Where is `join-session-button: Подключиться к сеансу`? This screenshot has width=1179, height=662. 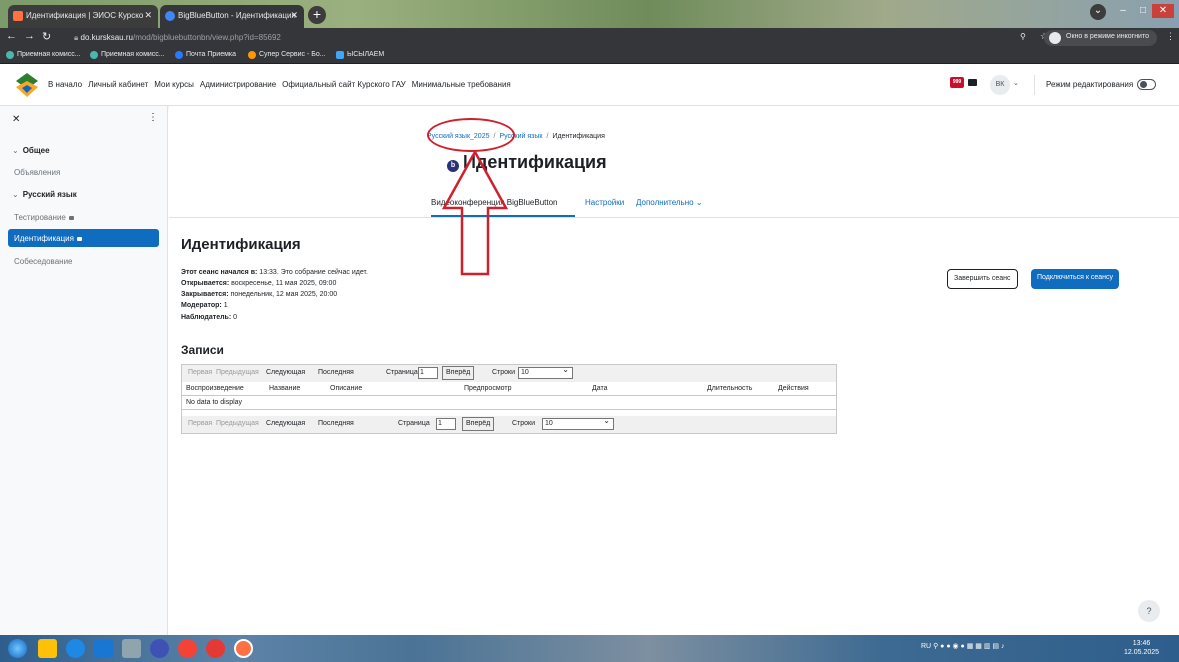
join-session-button: Подключиться к сеансу is located at coordinates (1075, 279).